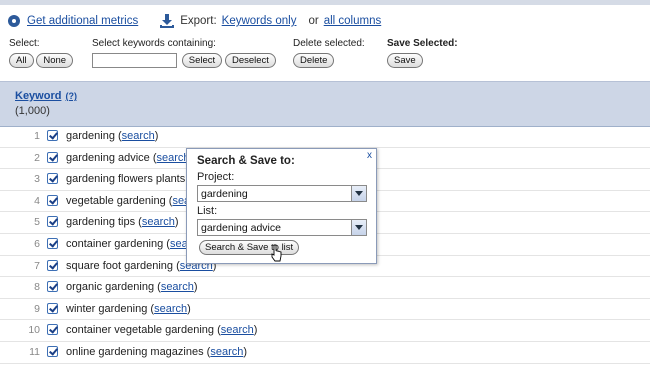  Describe the element at coordinates (369, 155) in the screenshot. I see `close-icon: x` at that location.